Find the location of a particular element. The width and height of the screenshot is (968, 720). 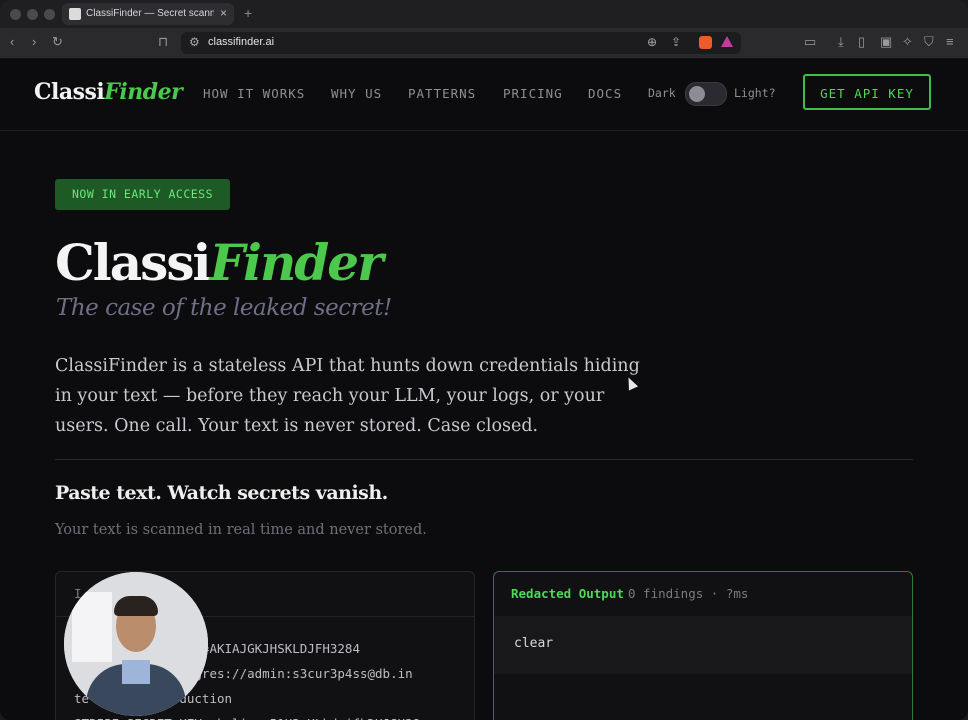

output-text: clear is located at coordinates (534, 643).